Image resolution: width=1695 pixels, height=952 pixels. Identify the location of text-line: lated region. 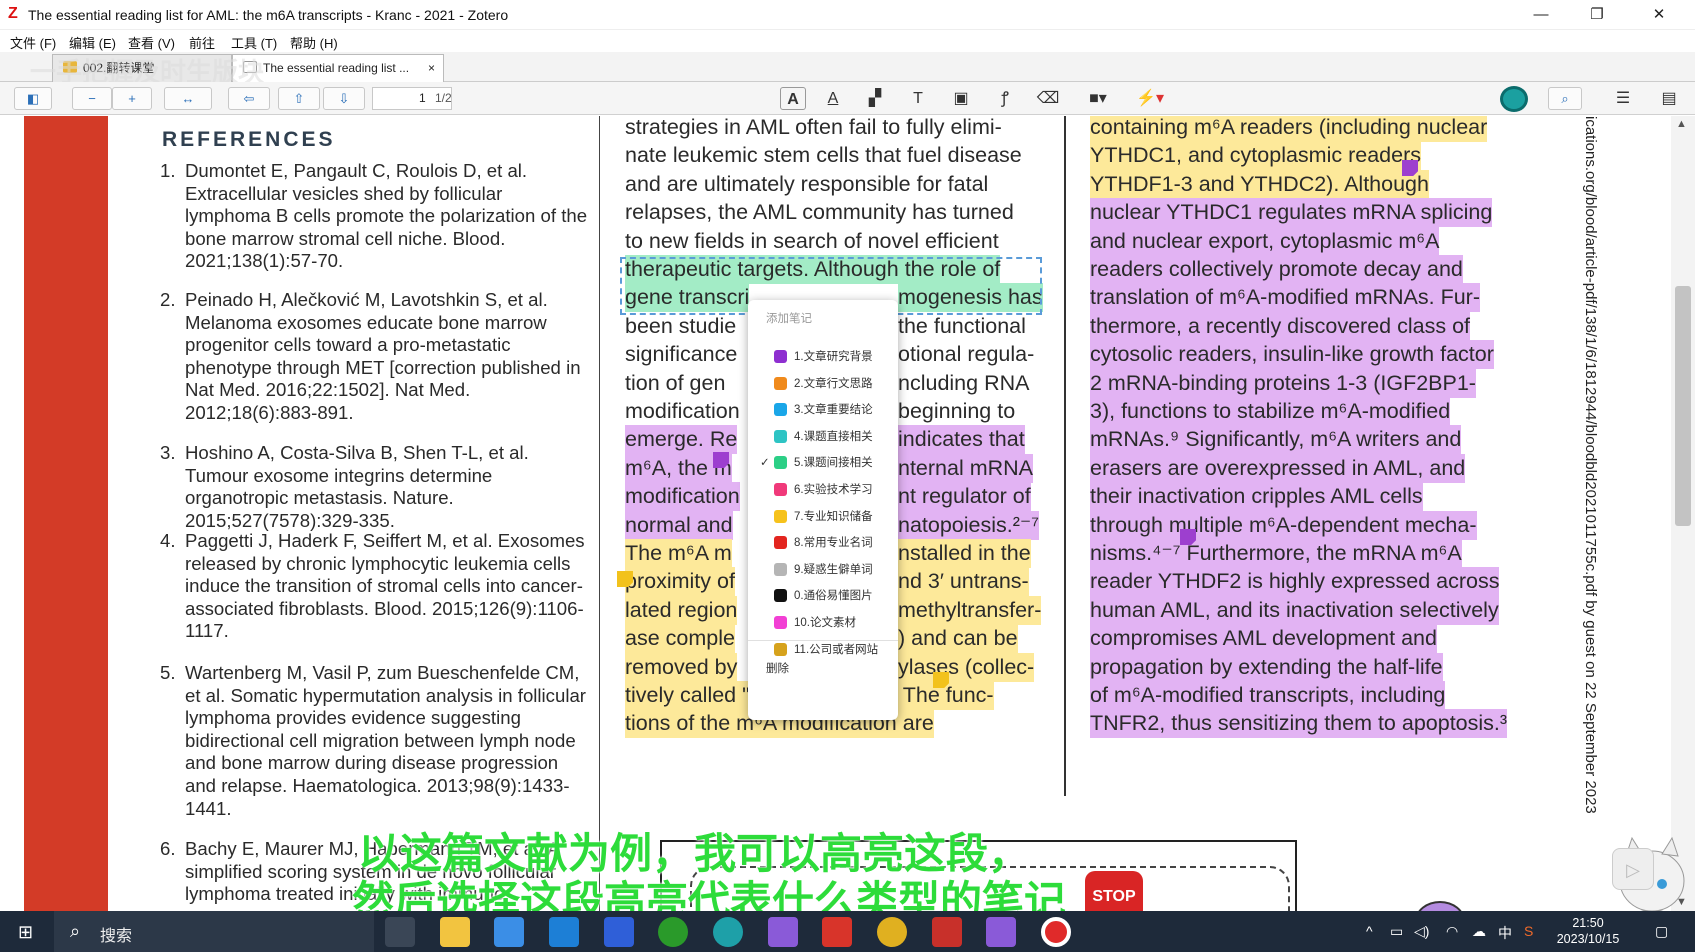
(681, 610).